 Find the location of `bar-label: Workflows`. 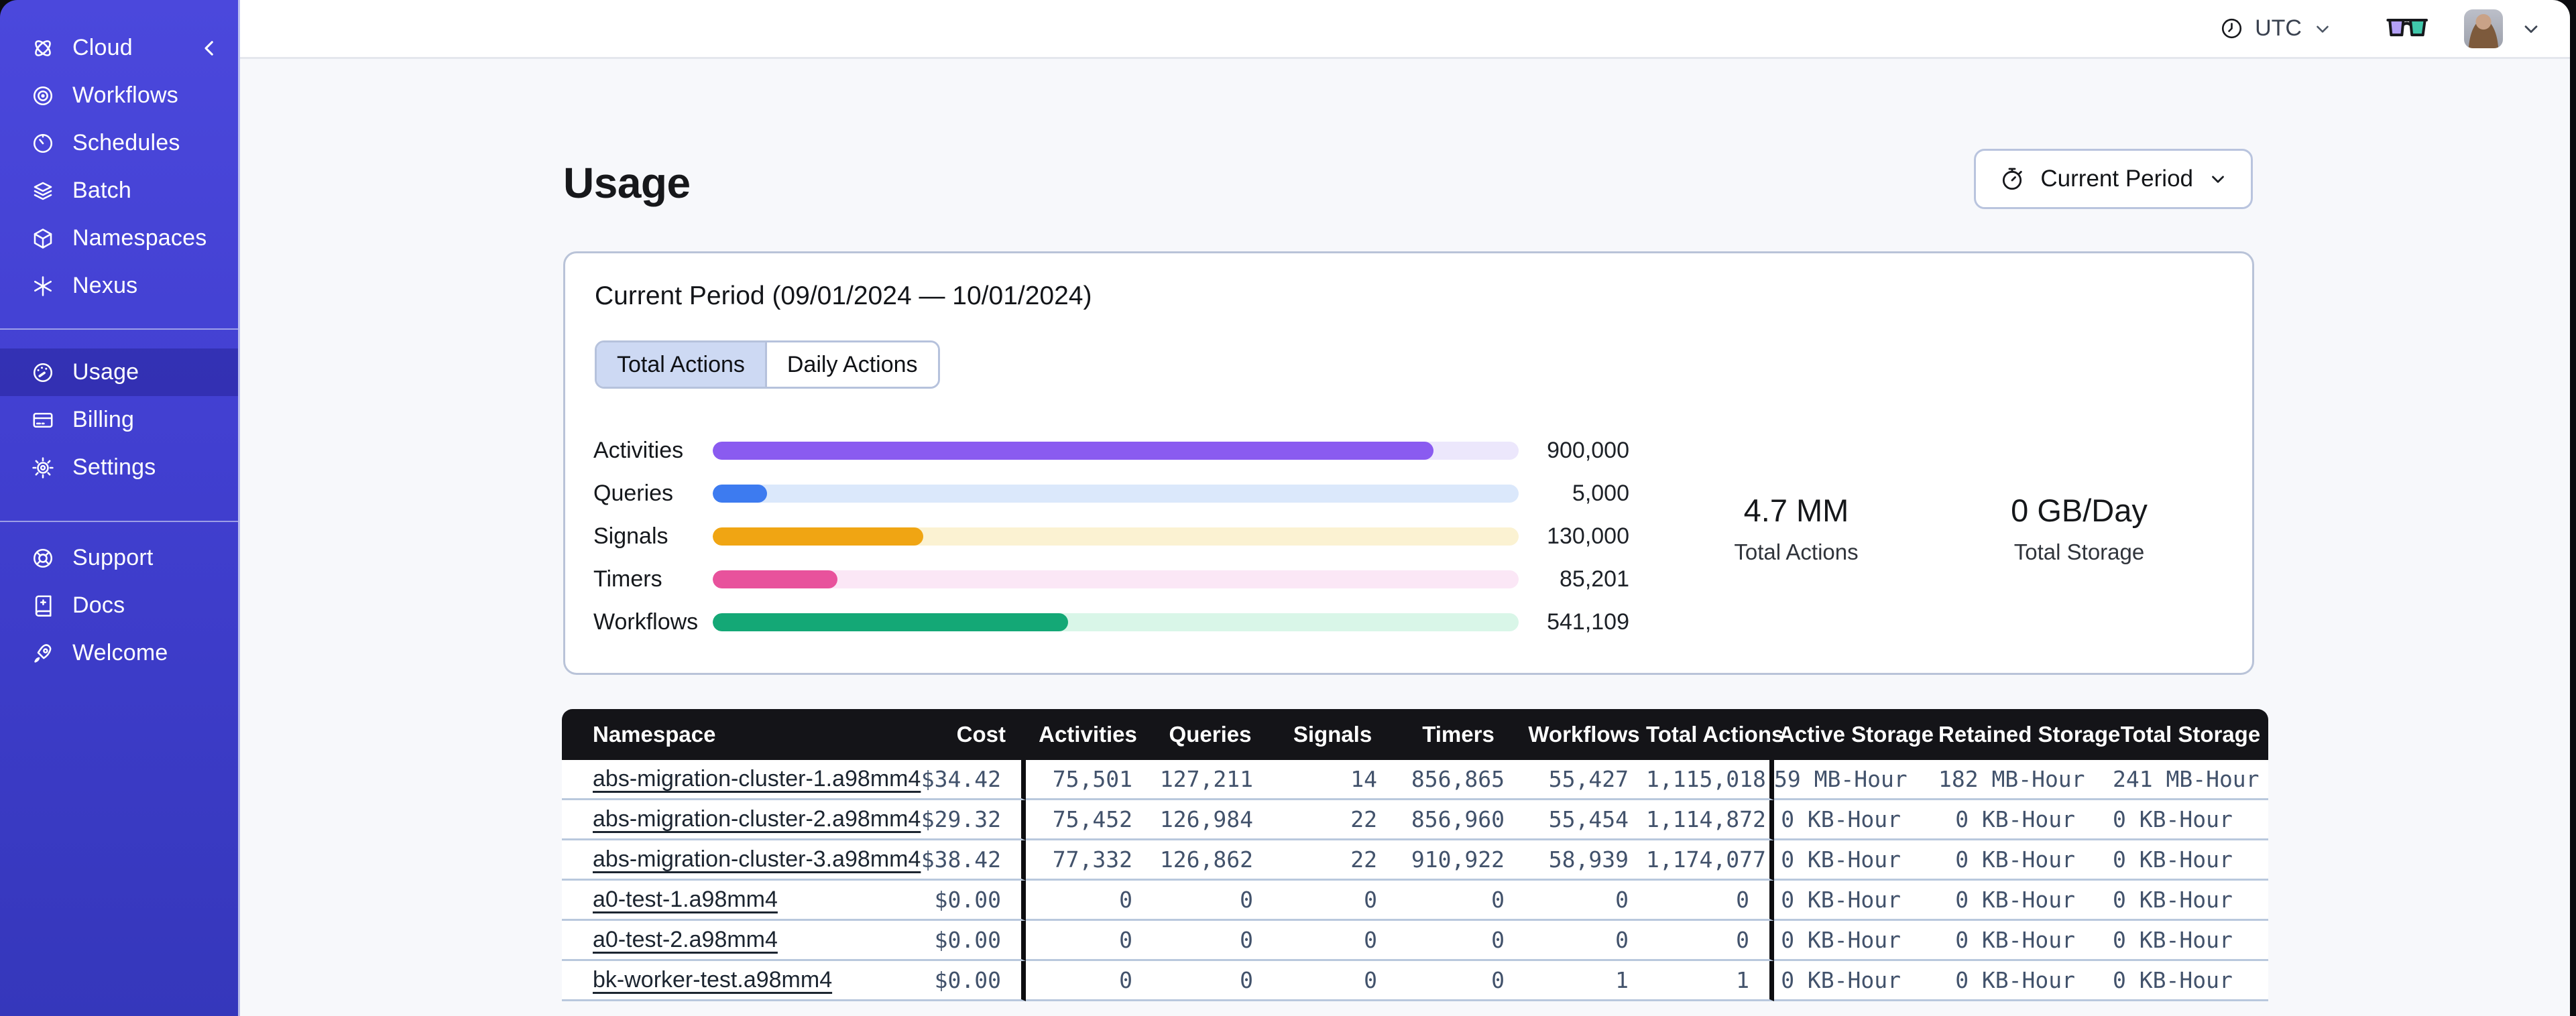

bar-label: Workflows is located at coordinates (646, 622).